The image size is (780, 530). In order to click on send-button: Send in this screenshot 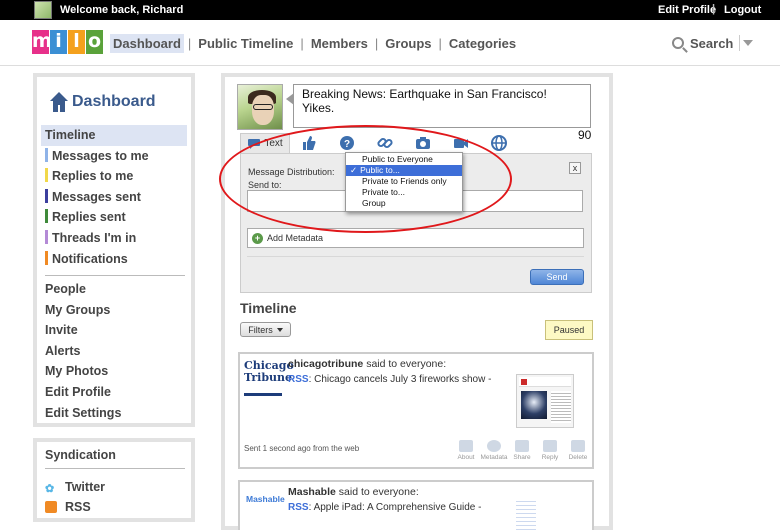, I will do `click(557, 277)`.